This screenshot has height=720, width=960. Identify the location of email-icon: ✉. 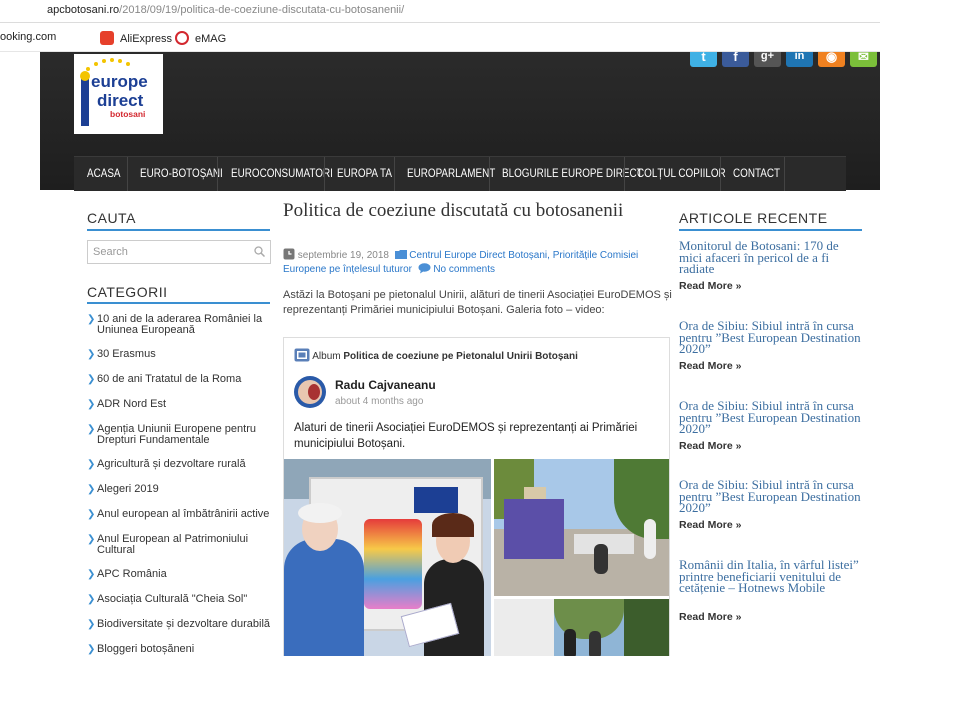
(863, 59).